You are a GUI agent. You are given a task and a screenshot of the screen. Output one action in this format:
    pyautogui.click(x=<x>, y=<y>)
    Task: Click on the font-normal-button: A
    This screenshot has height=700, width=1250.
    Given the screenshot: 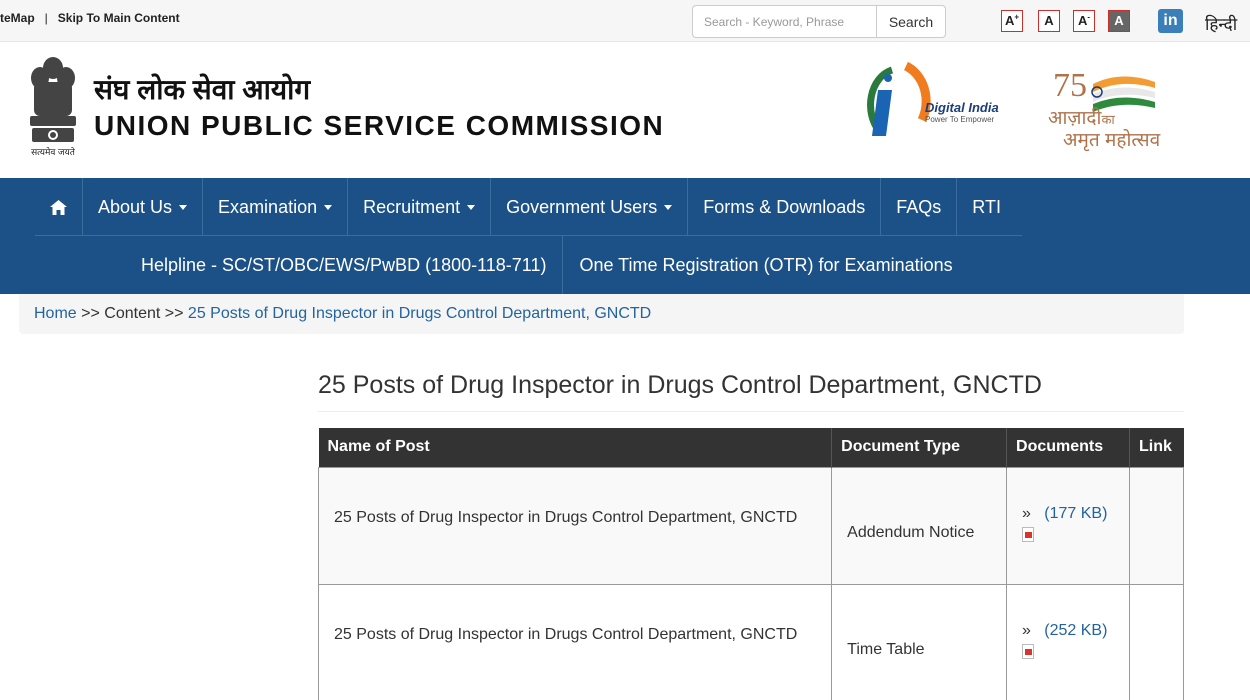 What is the action you would take?
    pyautogui.click(x=1049, y=21)
    